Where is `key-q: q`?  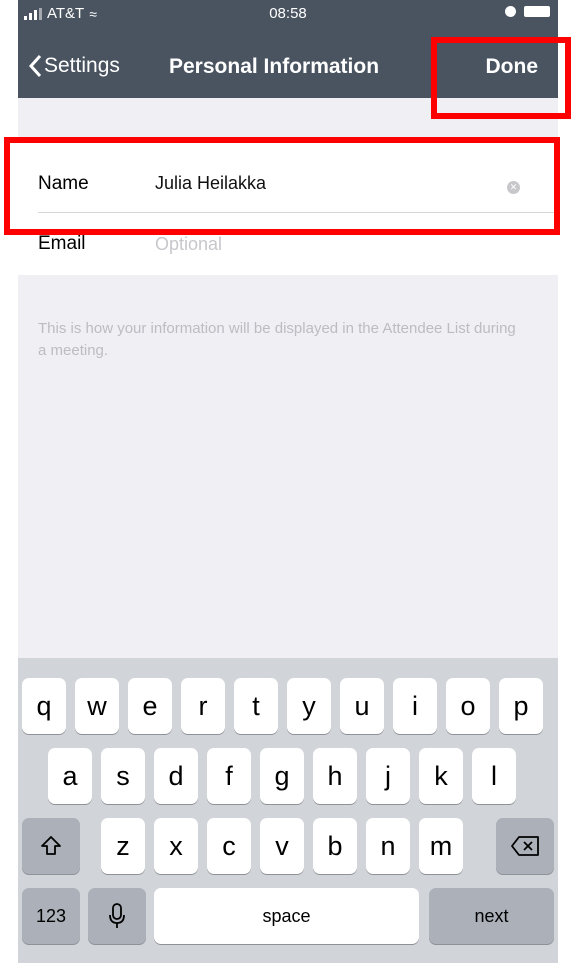 key-q: q is located at coordinates (44, 706).